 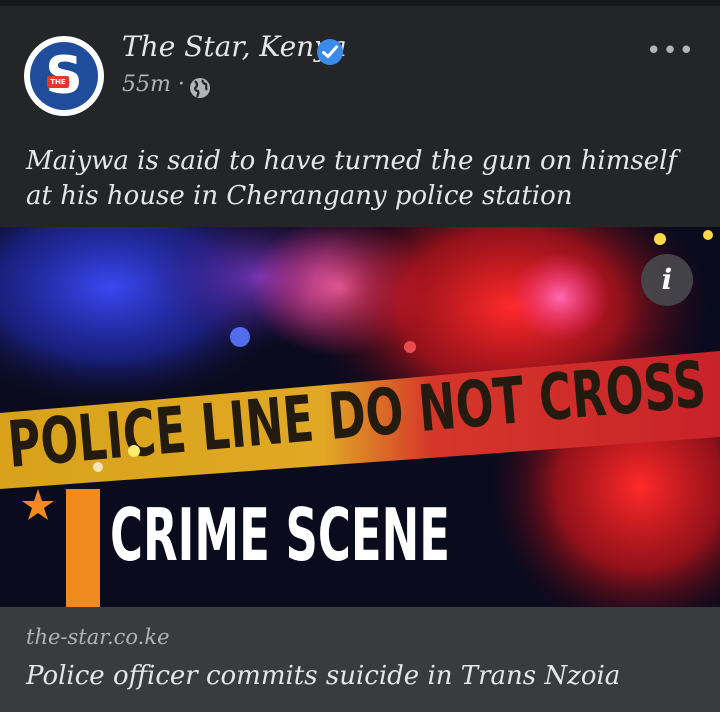 What do you see at coordinates (280, 535) in the screenshot?
I see `headline-text: CRIME SCENE` at bounding box center [280, 535].